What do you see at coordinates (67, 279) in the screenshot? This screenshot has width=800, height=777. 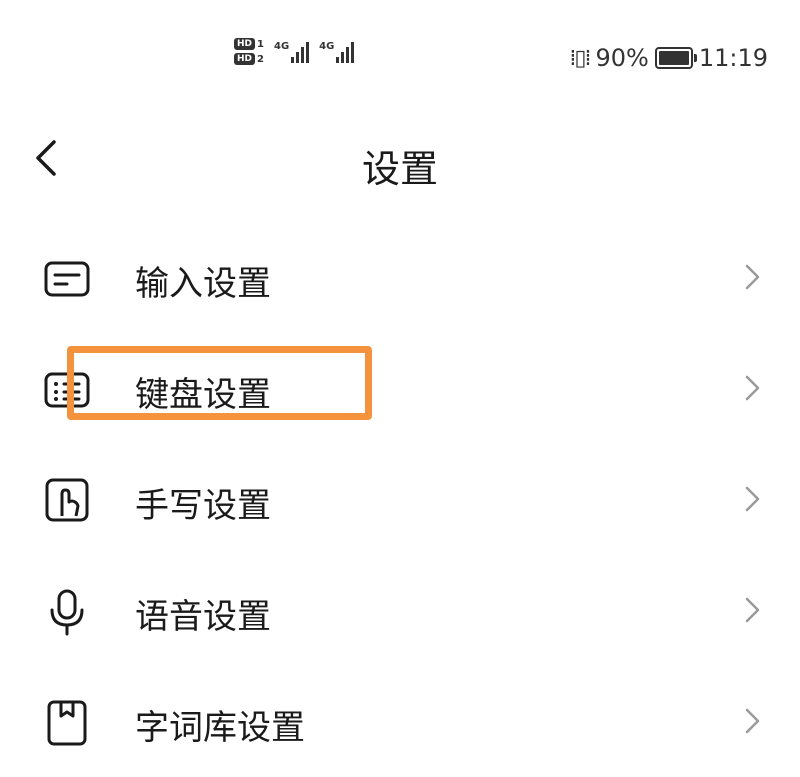 I see `input-box-icon` at bounding box center [67, 279].